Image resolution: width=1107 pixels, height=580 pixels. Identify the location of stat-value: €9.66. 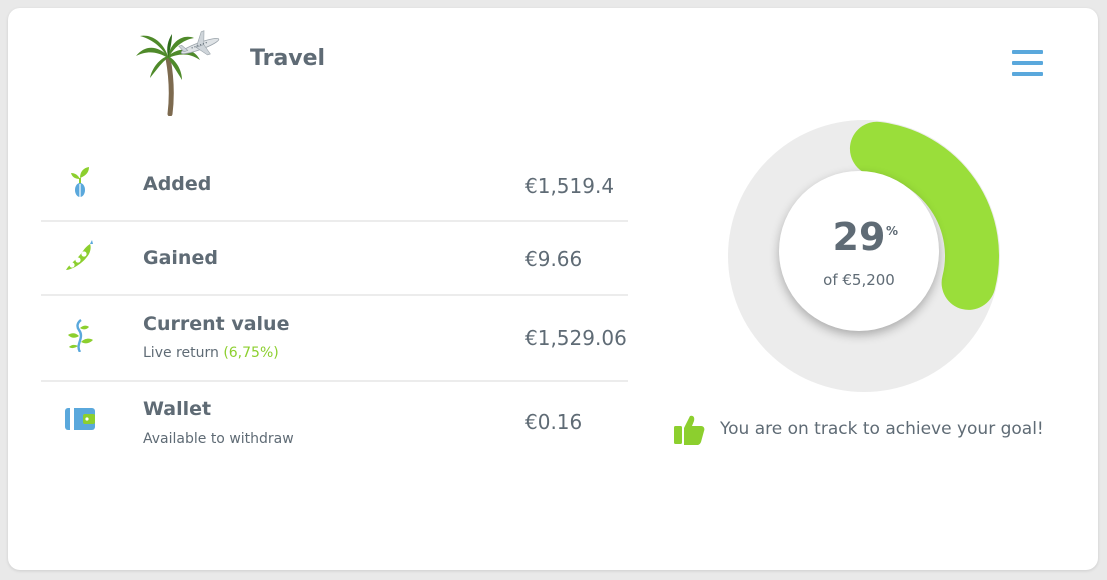
(554, 259).